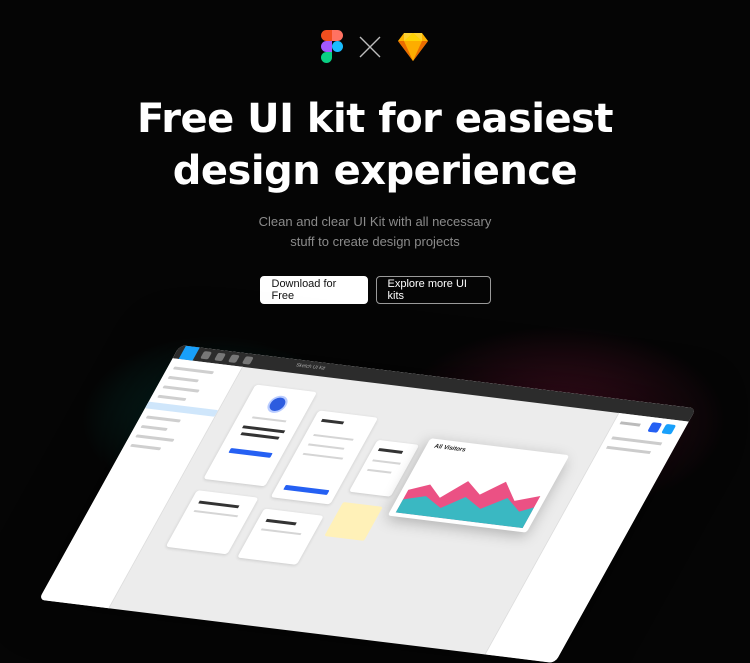  I want to click on text-tool-icon, so click(247, 360).